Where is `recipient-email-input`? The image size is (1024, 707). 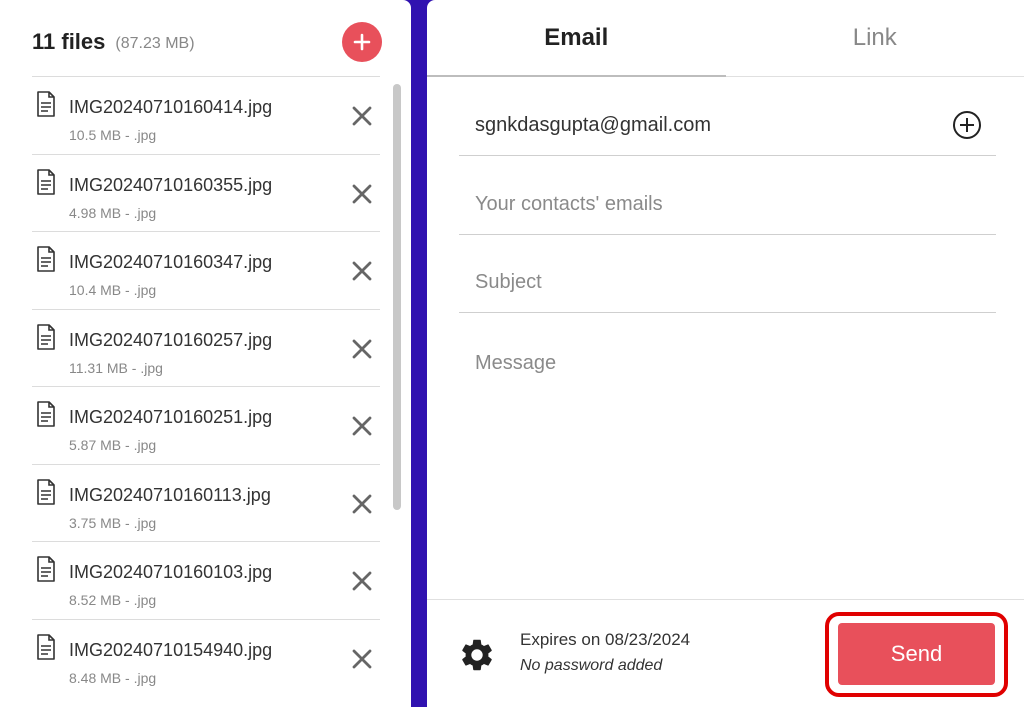 recipient-email-input is located at coordinates (727, 125).